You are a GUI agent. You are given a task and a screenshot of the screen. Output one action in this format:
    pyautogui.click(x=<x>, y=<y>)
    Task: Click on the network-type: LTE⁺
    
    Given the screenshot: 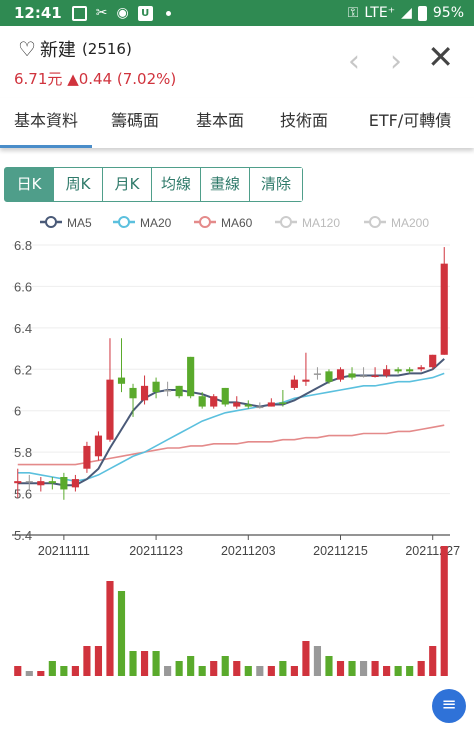 What is the action you would take?
    pyautogui.click(x=380, y=13)
    